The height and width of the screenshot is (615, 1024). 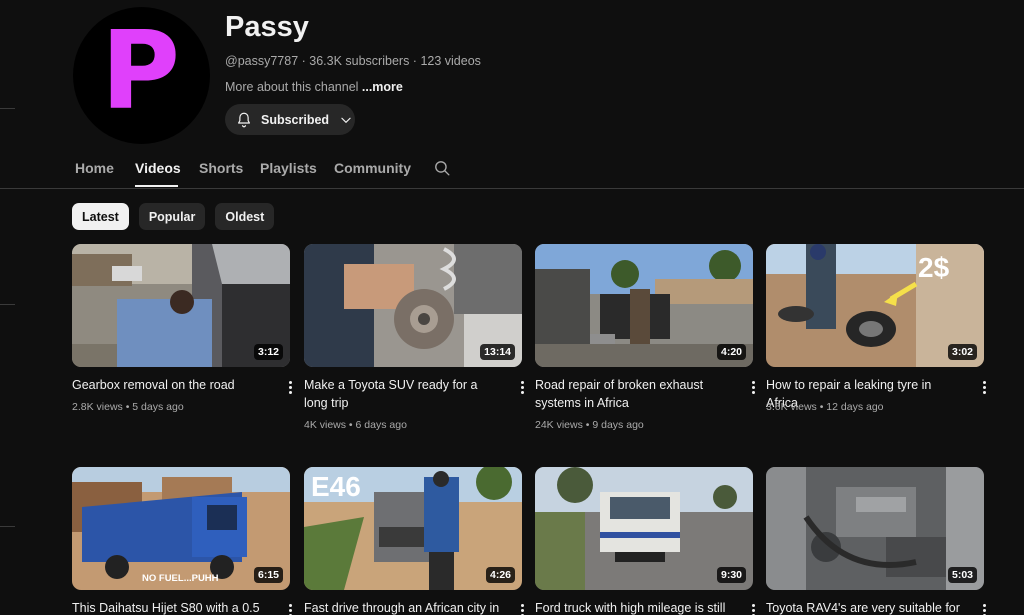 I want to click on video-duration: 3:02, so click(x=962, y=352).